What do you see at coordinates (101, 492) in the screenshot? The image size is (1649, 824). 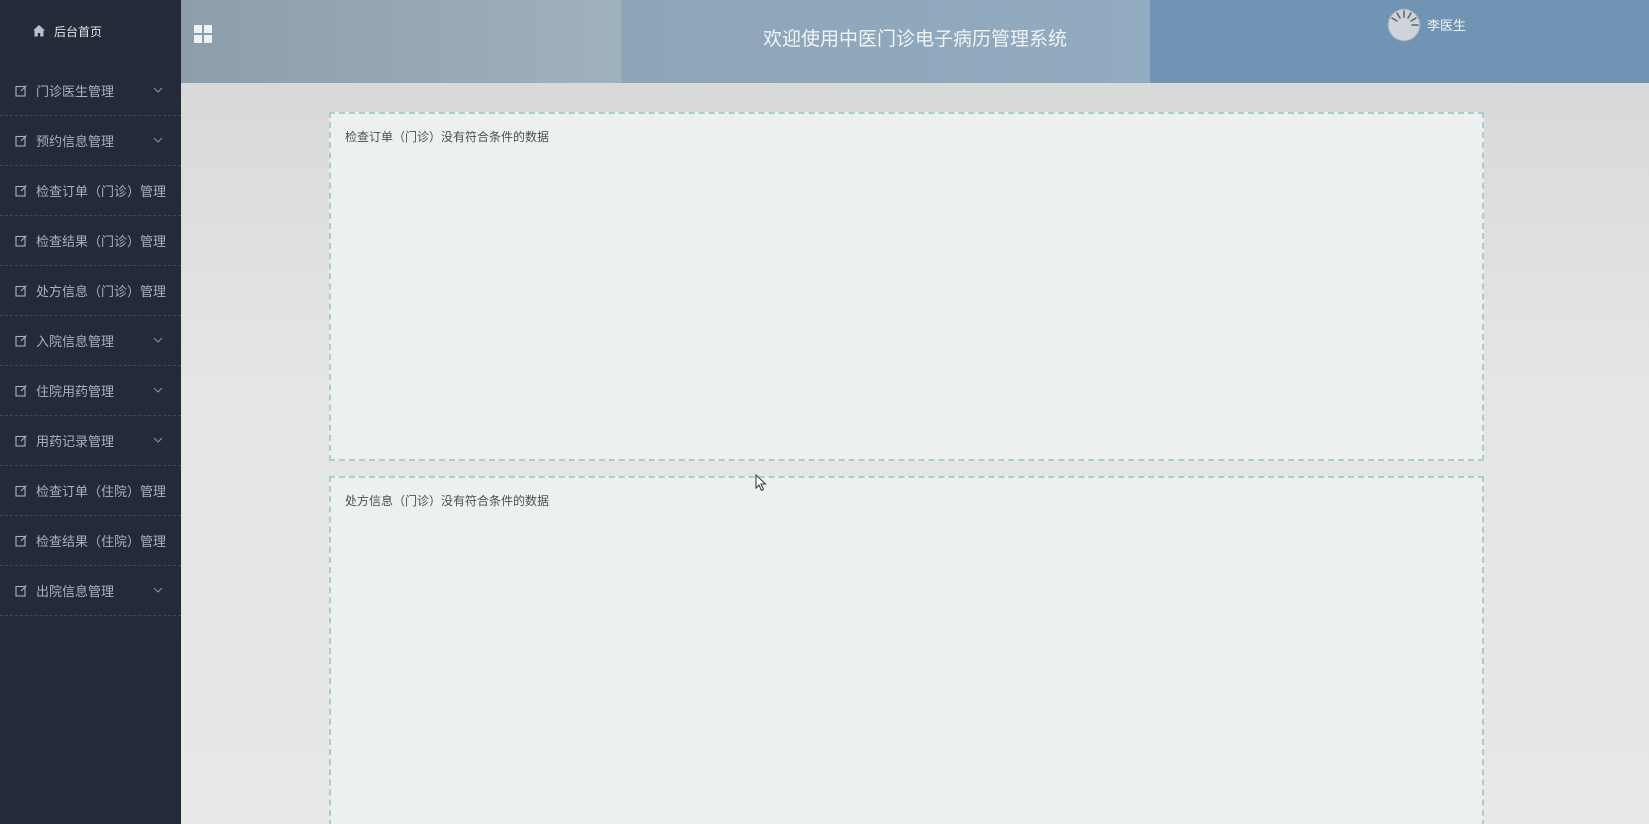 I see `sidebar-menu-label: 检查订单（住院）管理` at bounding box center [101, 492].